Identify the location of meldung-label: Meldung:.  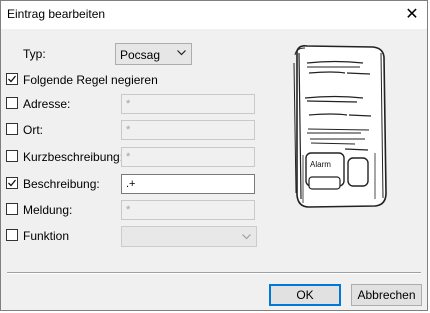
(48, 210).